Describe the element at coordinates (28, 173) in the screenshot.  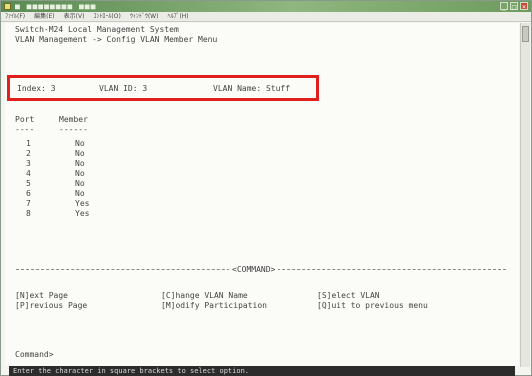
I see `table-row-port: 4` at that location.